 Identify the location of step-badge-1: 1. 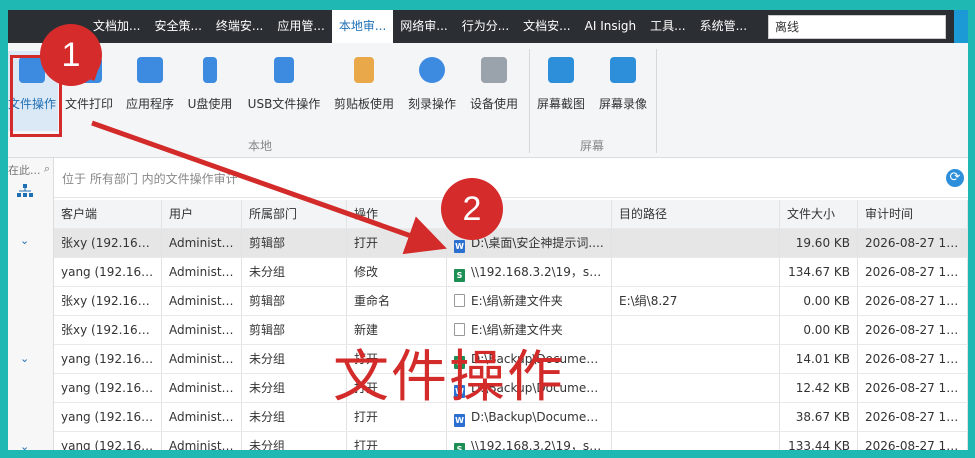
(71, 55).